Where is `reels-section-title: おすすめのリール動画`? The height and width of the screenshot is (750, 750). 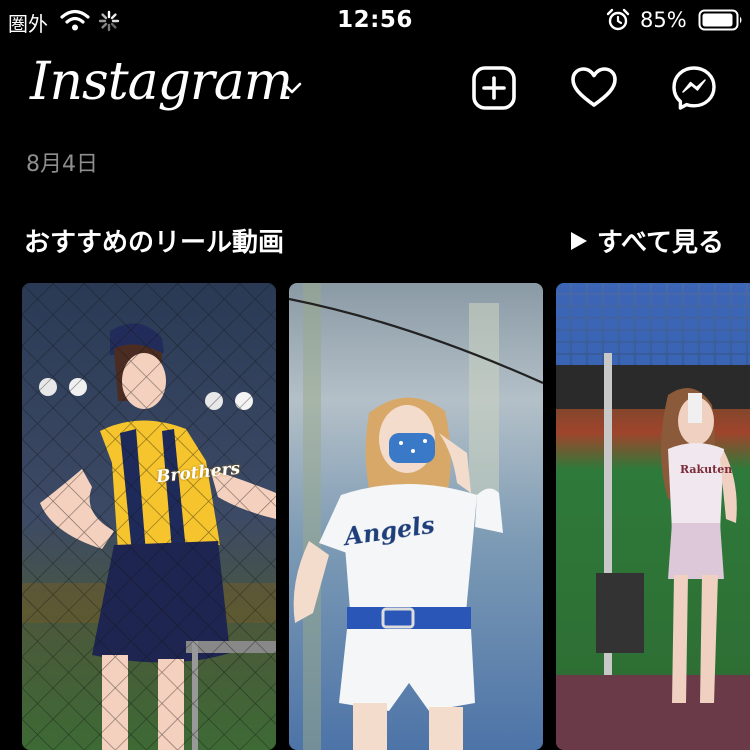 reels-section-title: おすすめのリール動画 is located at coordinates (154, 243).